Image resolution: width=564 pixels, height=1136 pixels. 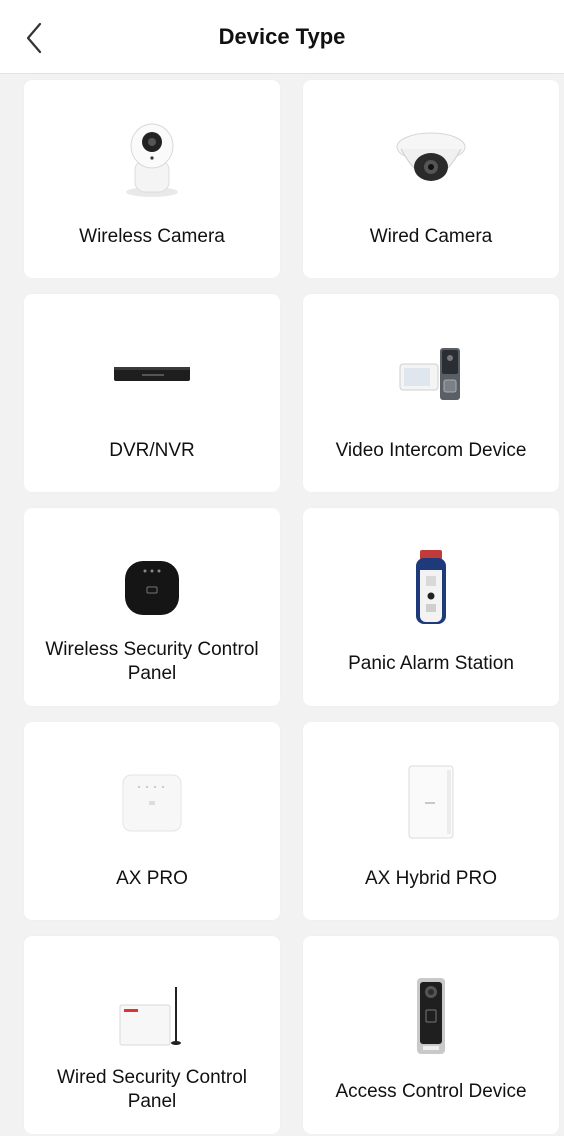 I want to click on device-card-wired-camera: Wired Camera, so click(x=431, y=179).